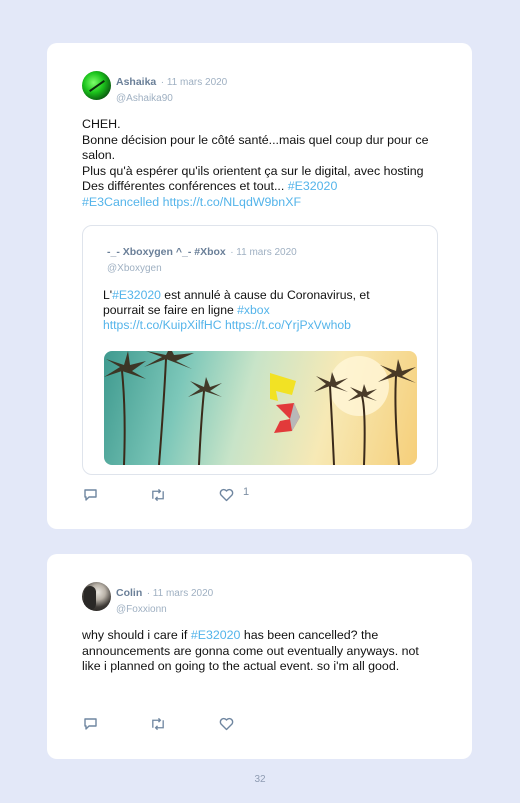 The width and height of the screenshot is (520, 803). Describe the element at coordinates (202, 268) in the screenshot. I see `quoted-handle: @Xboxygen` at that location.